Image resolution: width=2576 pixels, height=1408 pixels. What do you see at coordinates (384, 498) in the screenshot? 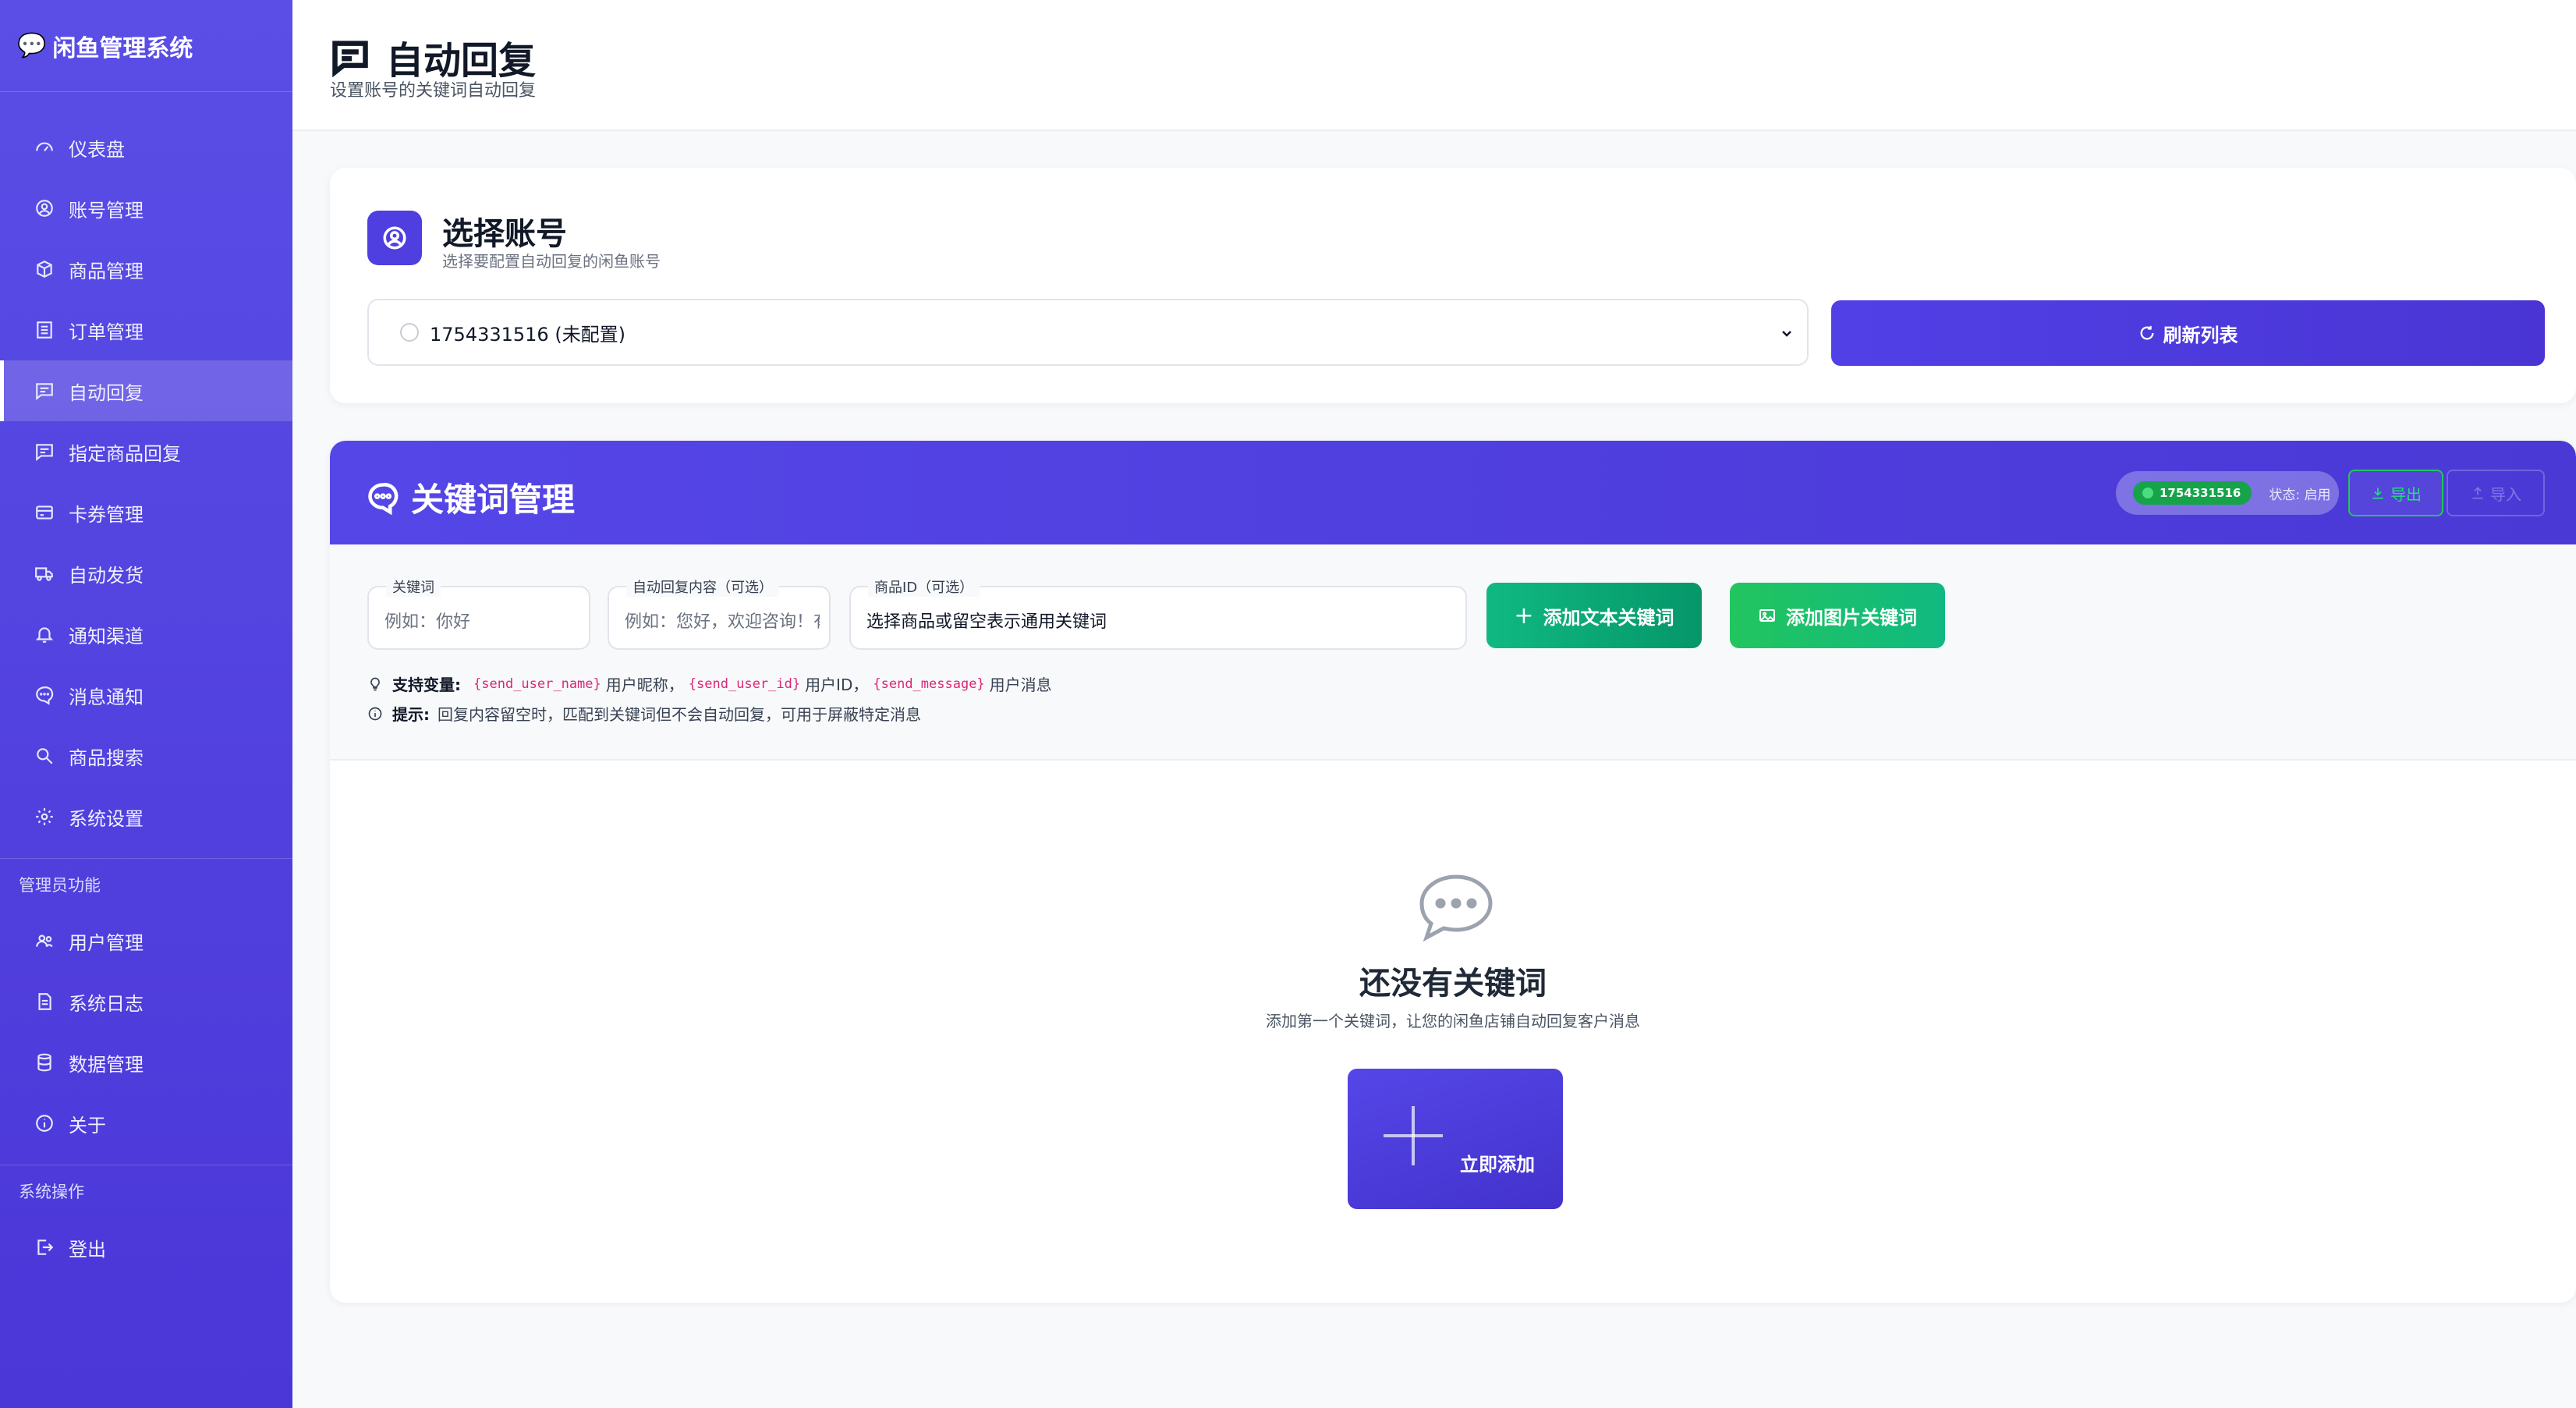
I see `chat-icon` at bounding box center [384, 498].